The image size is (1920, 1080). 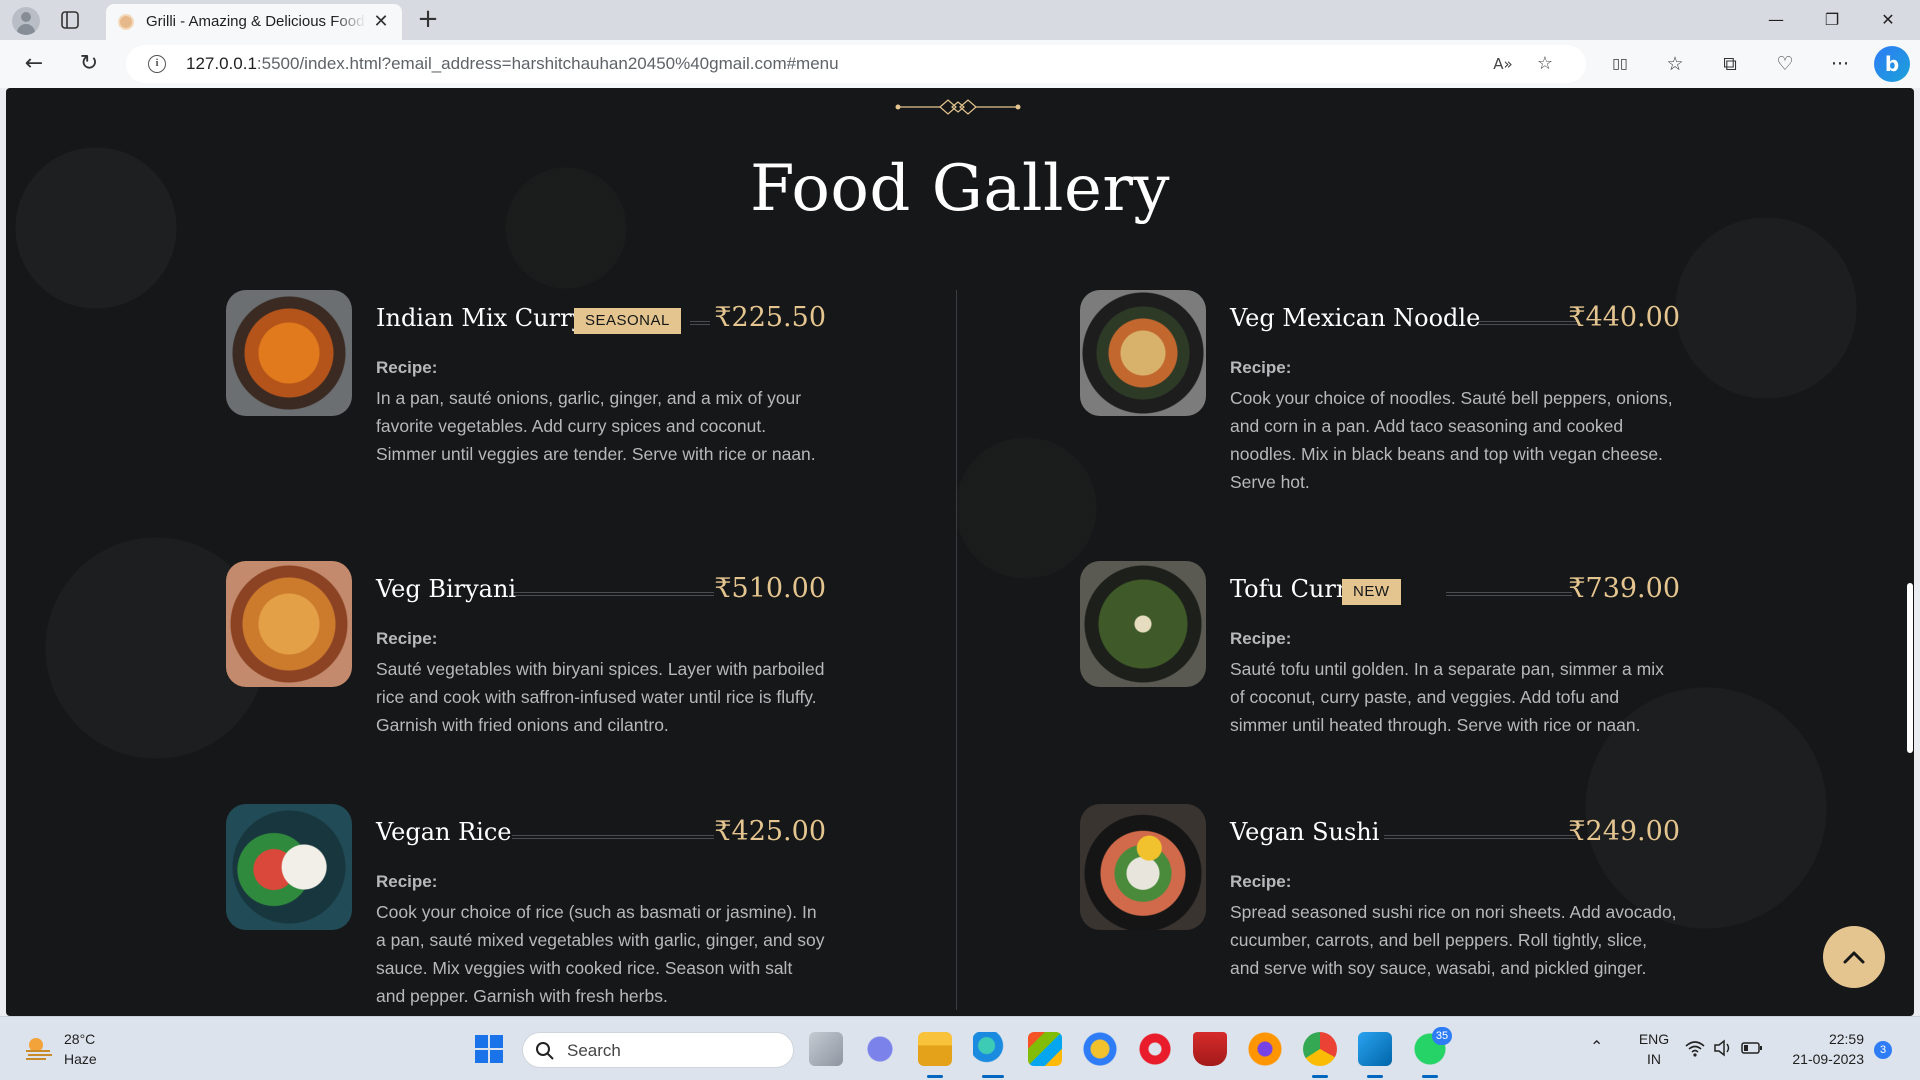 What do you see at coordinates (990, 1049) in the screenshot?
I see `edge-browser-icon` at bounding box center [990, 1049].